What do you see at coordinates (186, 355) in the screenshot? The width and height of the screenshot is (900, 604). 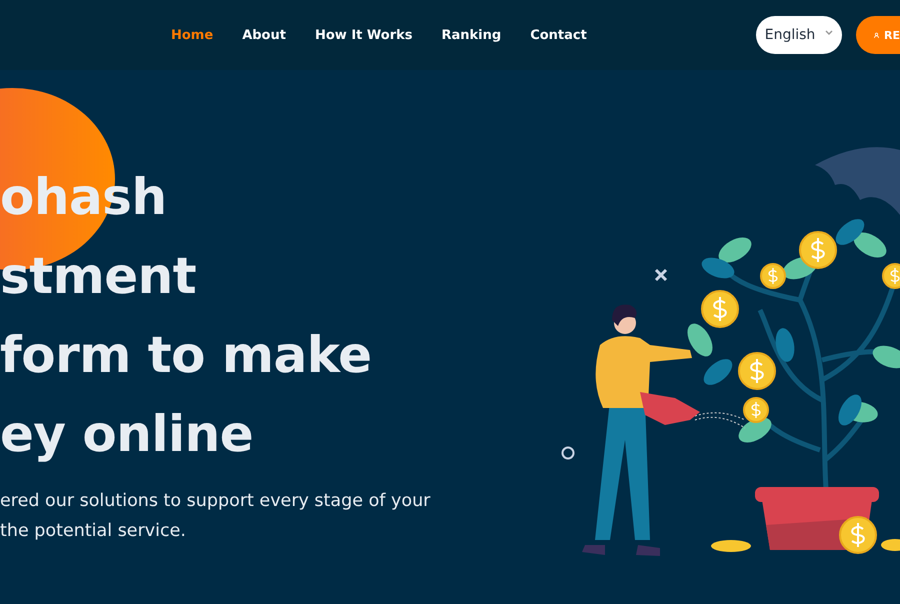 I see `hero-title: form to make` at bounding box center [186, 355].